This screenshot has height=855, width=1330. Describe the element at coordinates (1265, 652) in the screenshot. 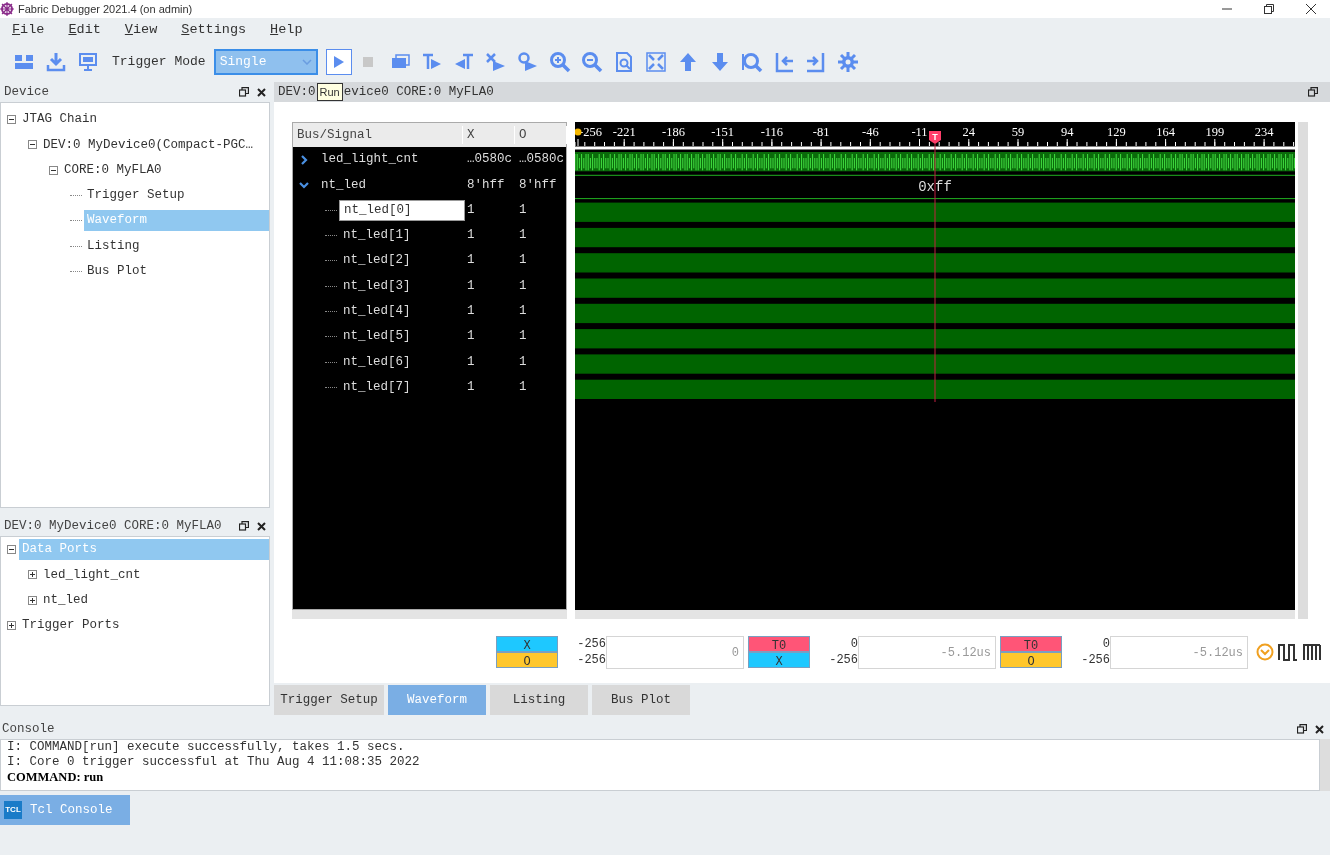

I see `clock-icon` at that location.